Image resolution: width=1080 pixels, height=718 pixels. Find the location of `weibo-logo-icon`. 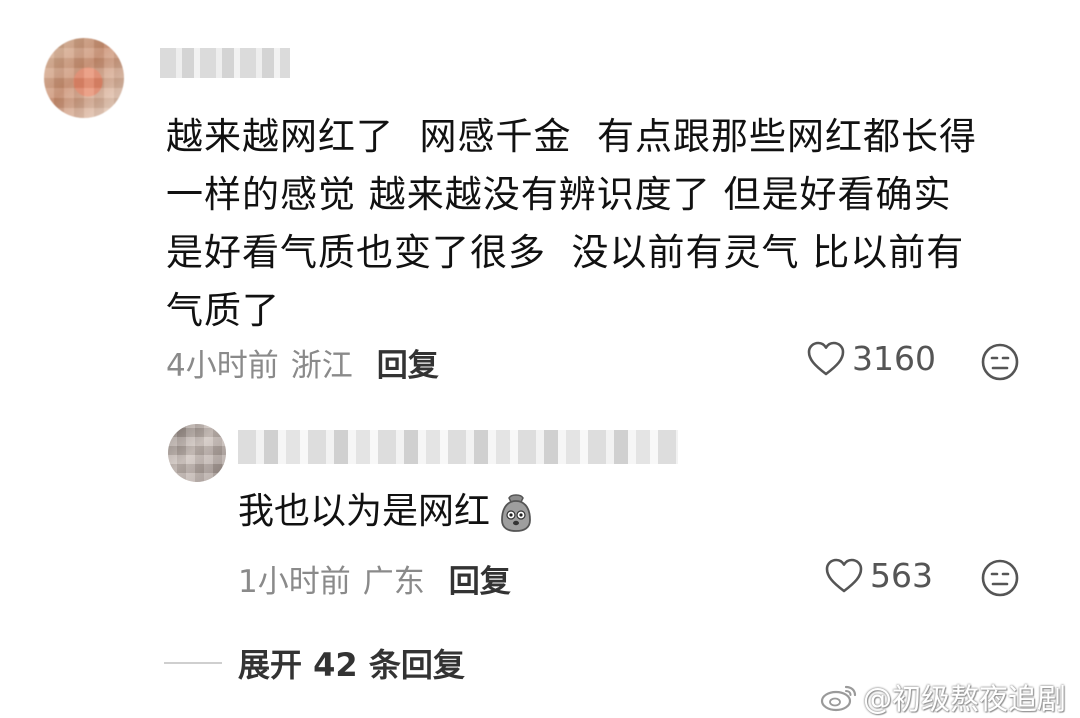

weibo-logo-icon is located at coordinates (838, 698).